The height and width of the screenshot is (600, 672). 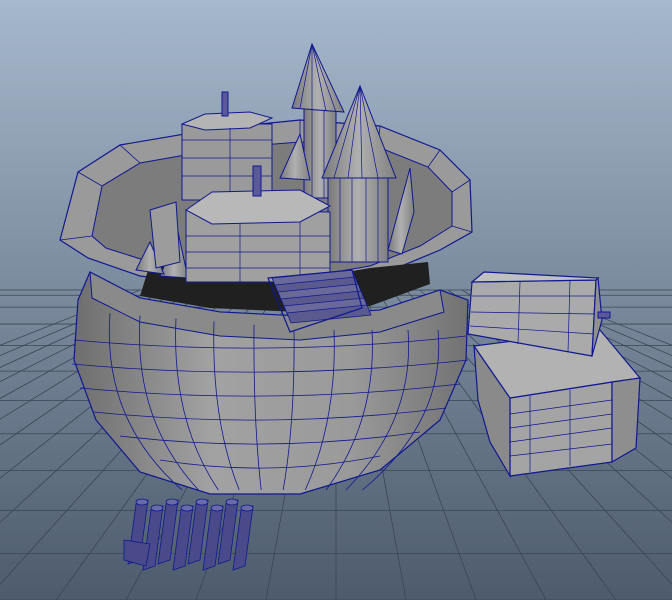 What do you see at coordinates (257, 181) in the screenshot?
I see `box-front-fuse` at bounding box center [257, 181].